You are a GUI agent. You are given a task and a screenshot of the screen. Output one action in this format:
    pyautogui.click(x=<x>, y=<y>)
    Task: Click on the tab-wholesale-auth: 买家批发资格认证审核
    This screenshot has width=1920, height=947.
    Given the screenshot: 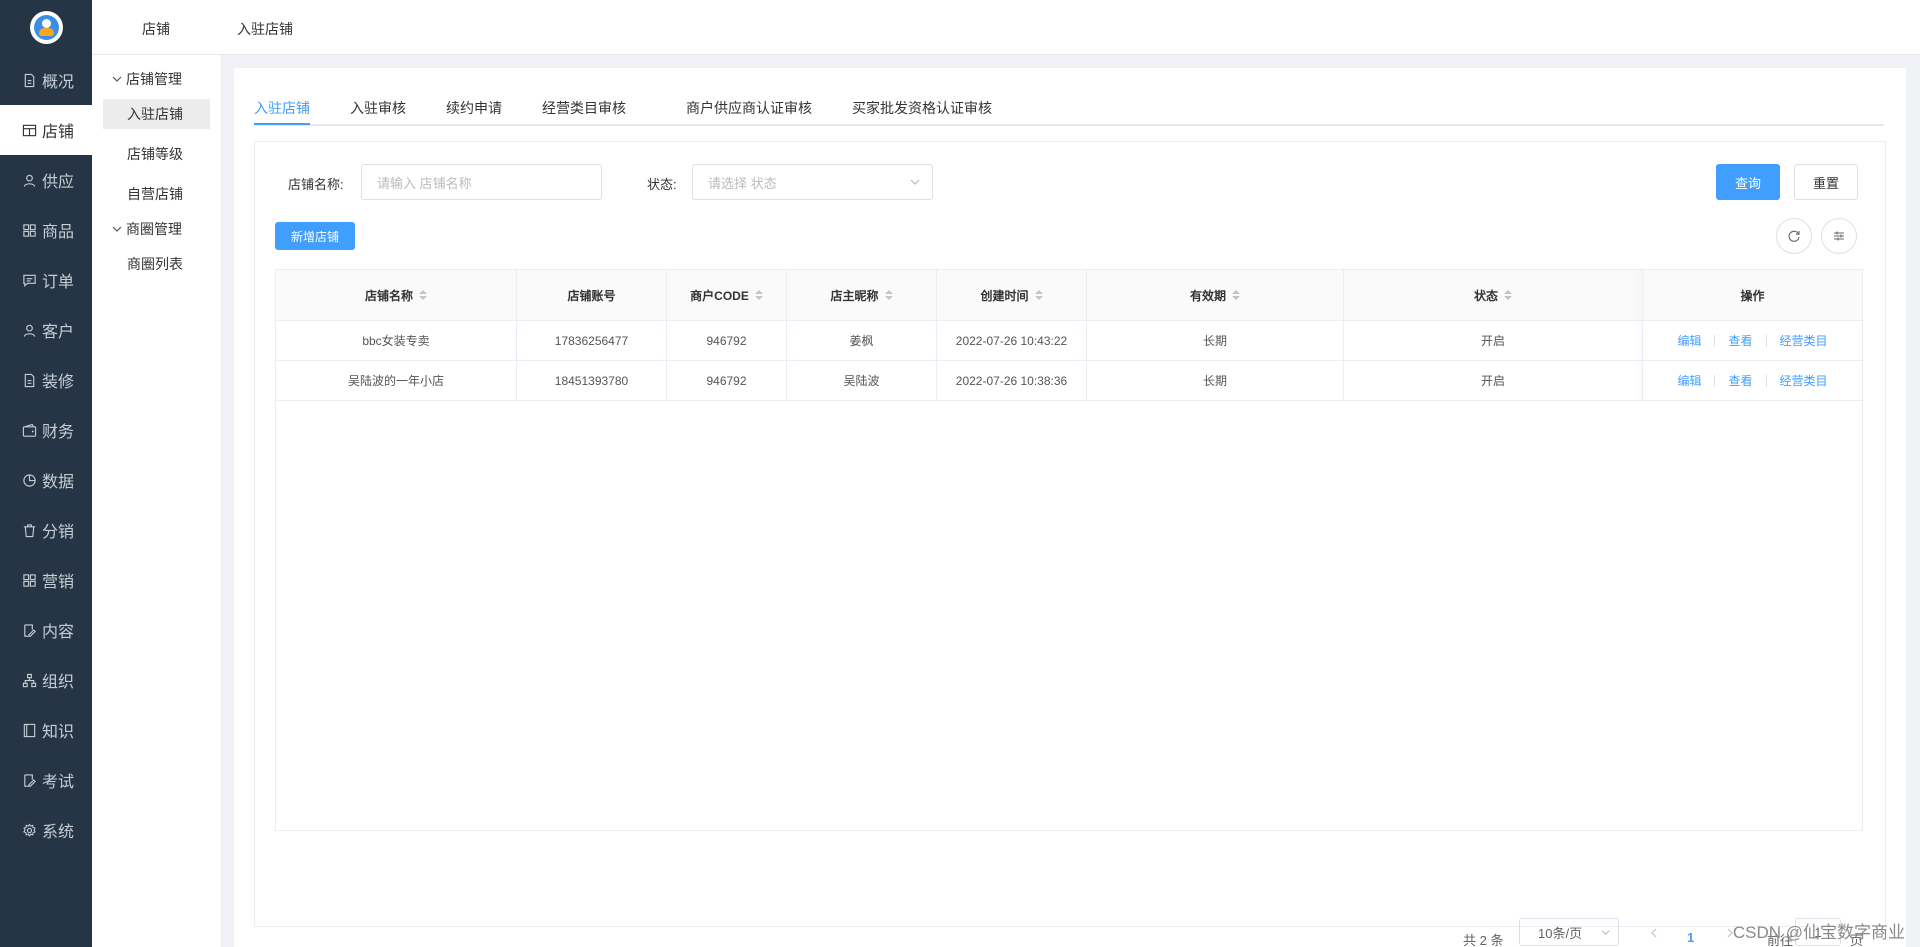 What is the action you would take?
    pyautogui.click(x=922, y=108)
    